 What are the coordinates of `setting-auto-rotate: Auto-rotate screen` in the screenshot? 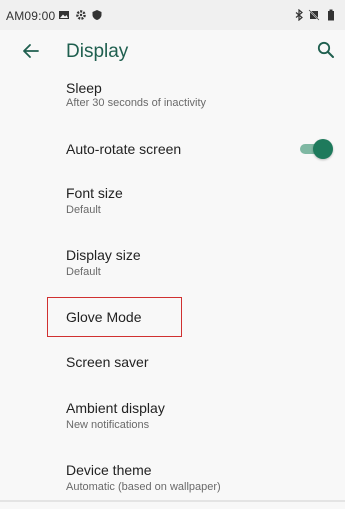 It's located at (172, 148).